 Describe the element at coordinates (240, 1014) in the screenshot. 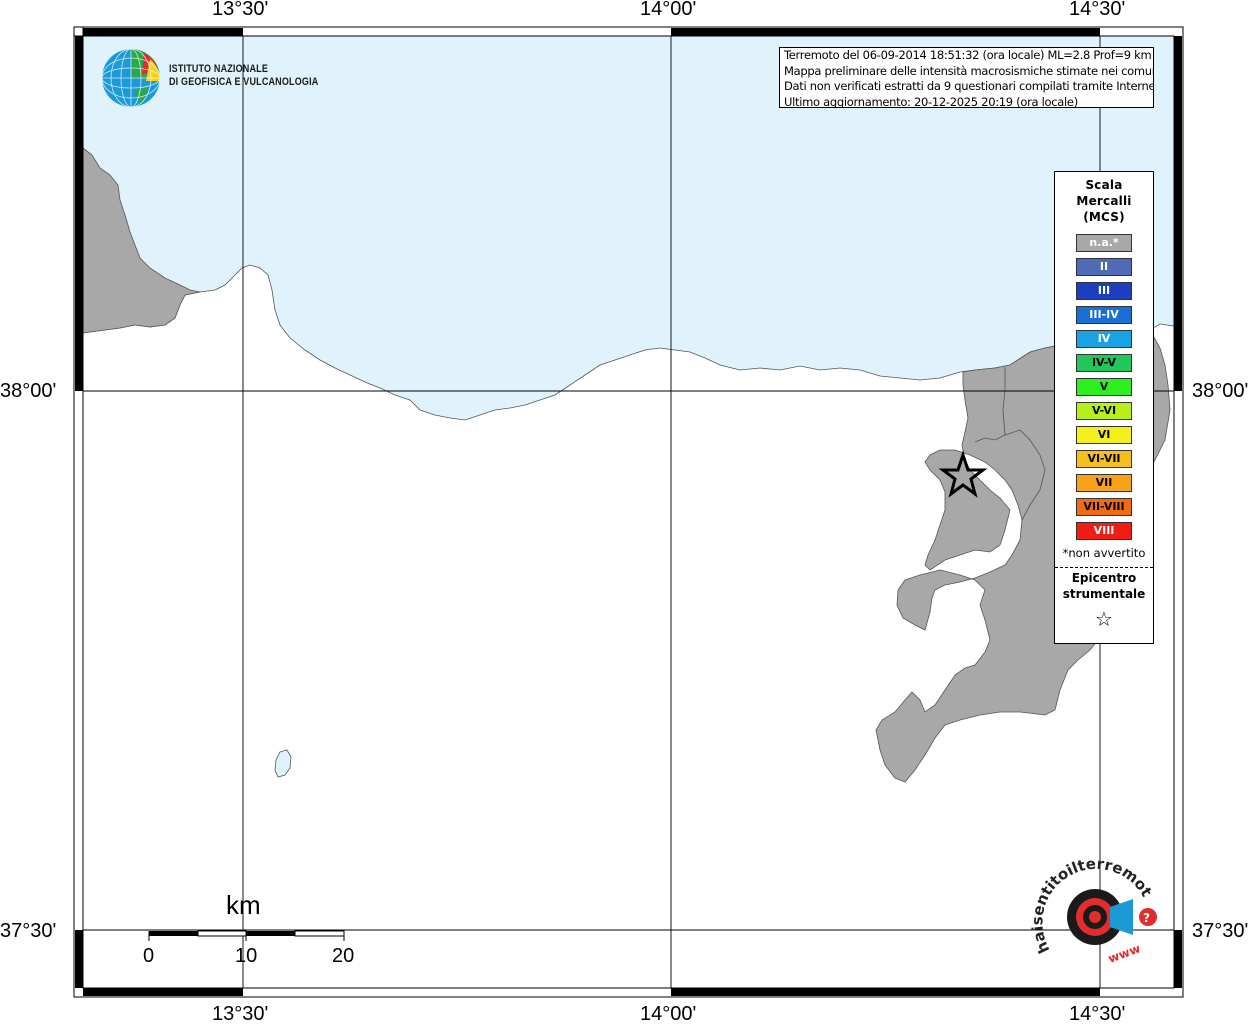

I see `lon-label-bottom-1: 13°30'` at that location.